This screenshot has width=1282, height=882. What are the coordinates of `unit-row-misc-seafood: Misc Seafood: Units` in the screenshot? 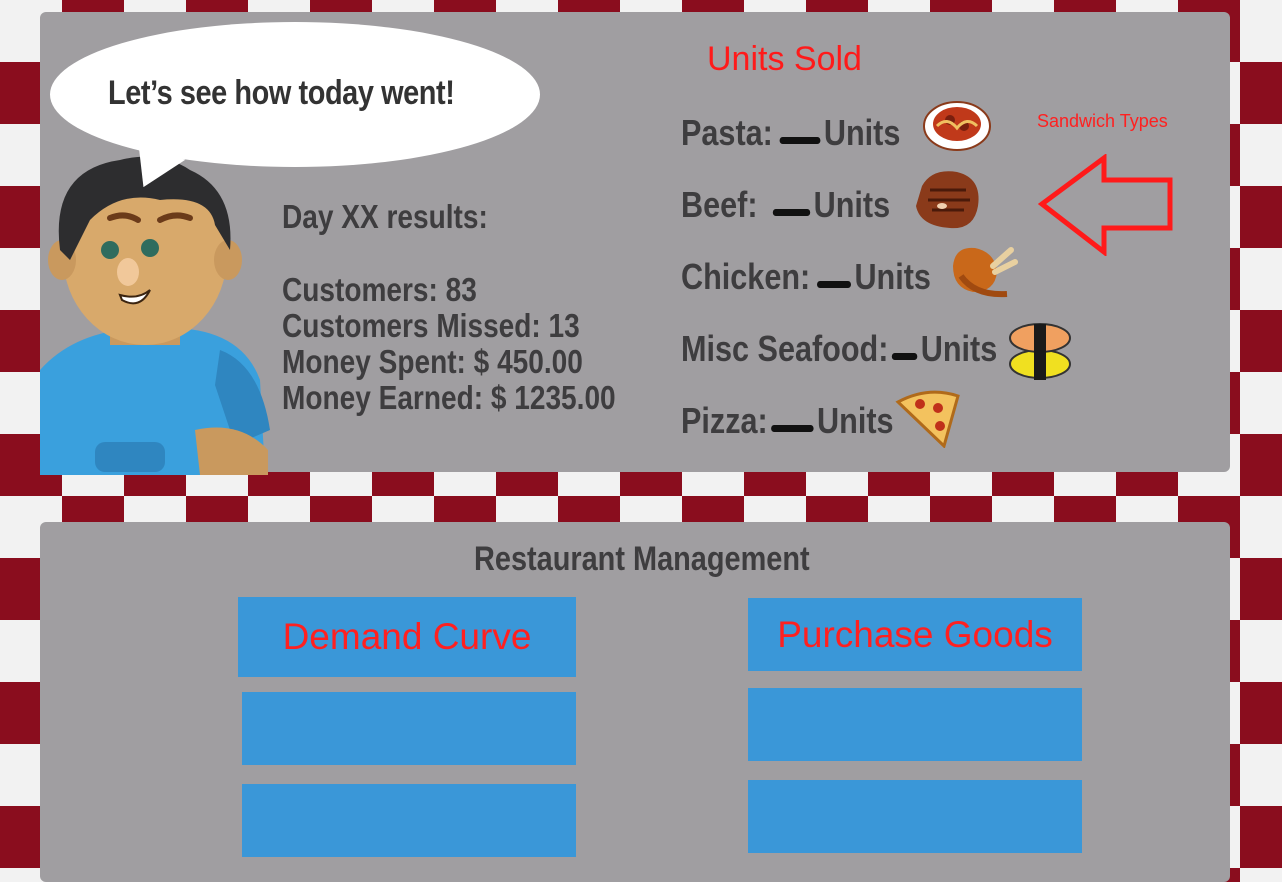 It's located at (839, 349).